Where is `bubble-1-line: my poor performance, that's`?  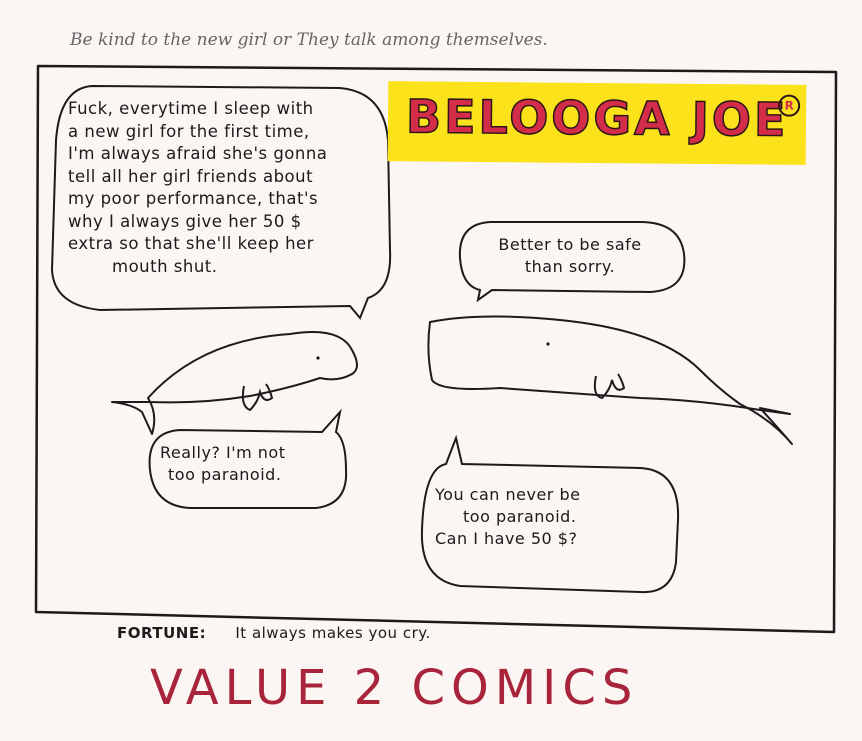 bubble-1-line: my poor performance, that's is located at coordinates (193, 198).